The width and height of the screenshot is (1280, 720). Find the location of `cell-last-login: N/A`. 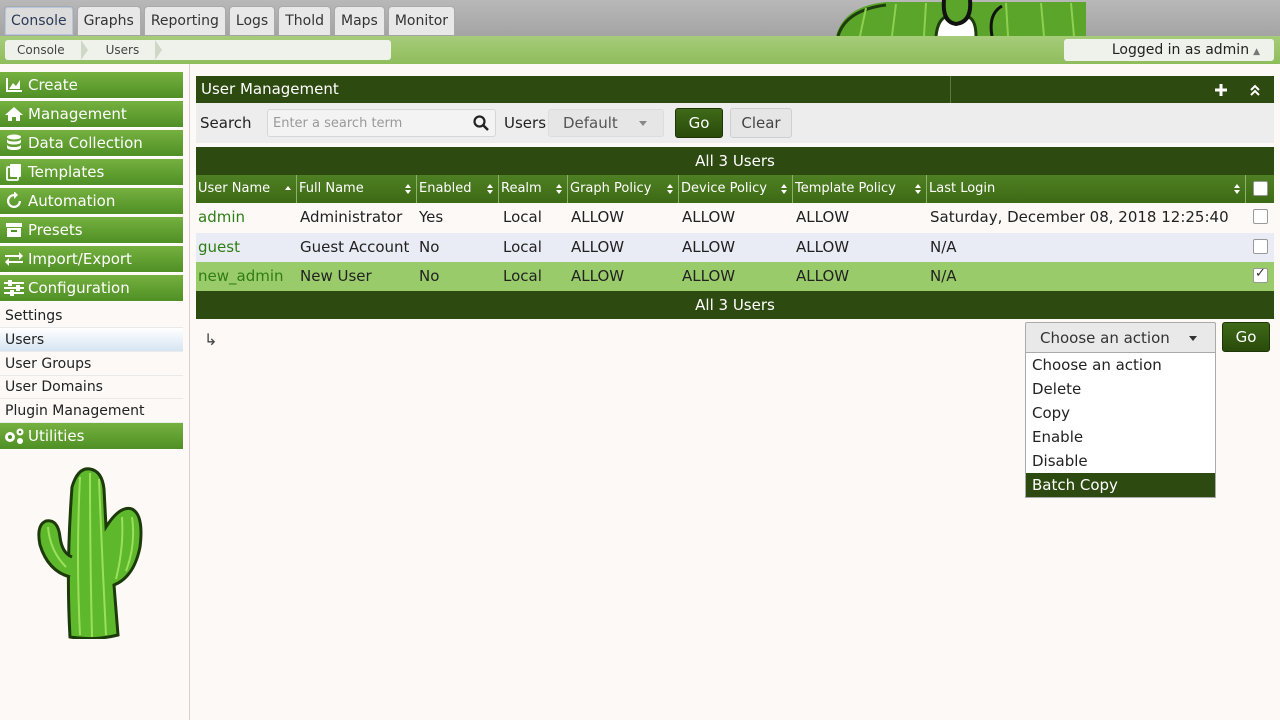

cell-last-login: N/A is located at coordinates (943, 276).